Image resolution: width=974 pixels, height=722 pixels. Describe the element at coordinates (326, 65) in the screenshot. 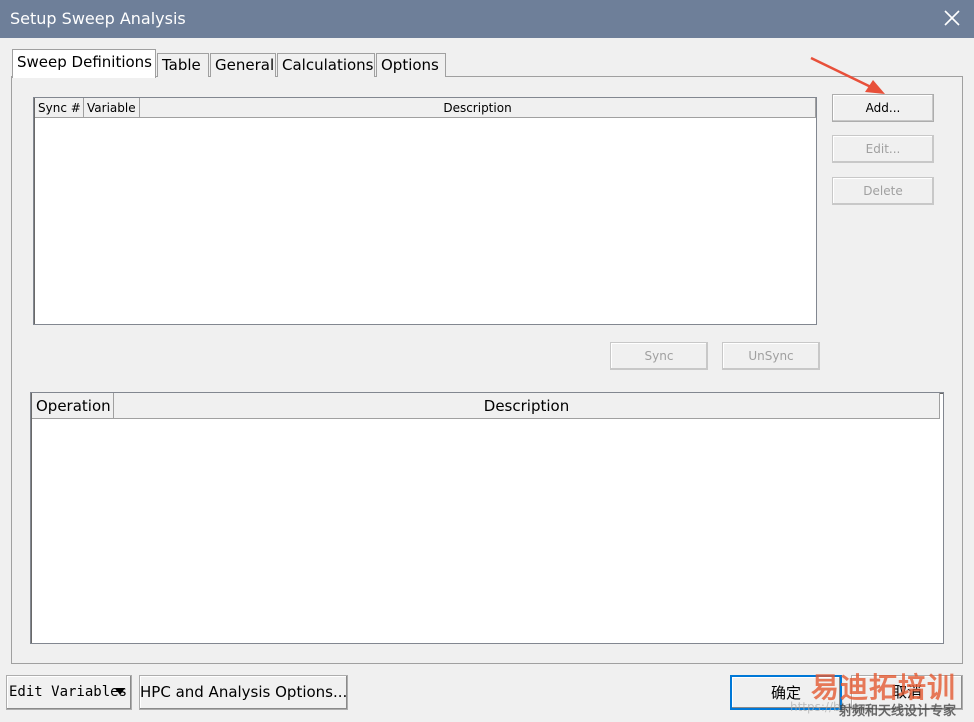

I see `tab-calculations: Calculations` at that location.